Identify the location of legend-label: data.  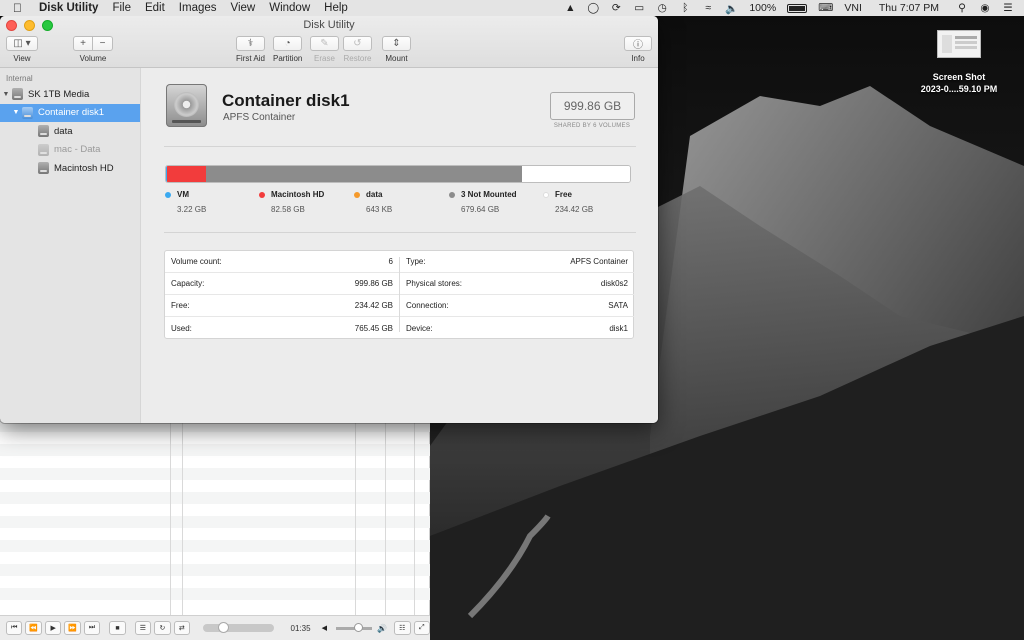
(374, 194).